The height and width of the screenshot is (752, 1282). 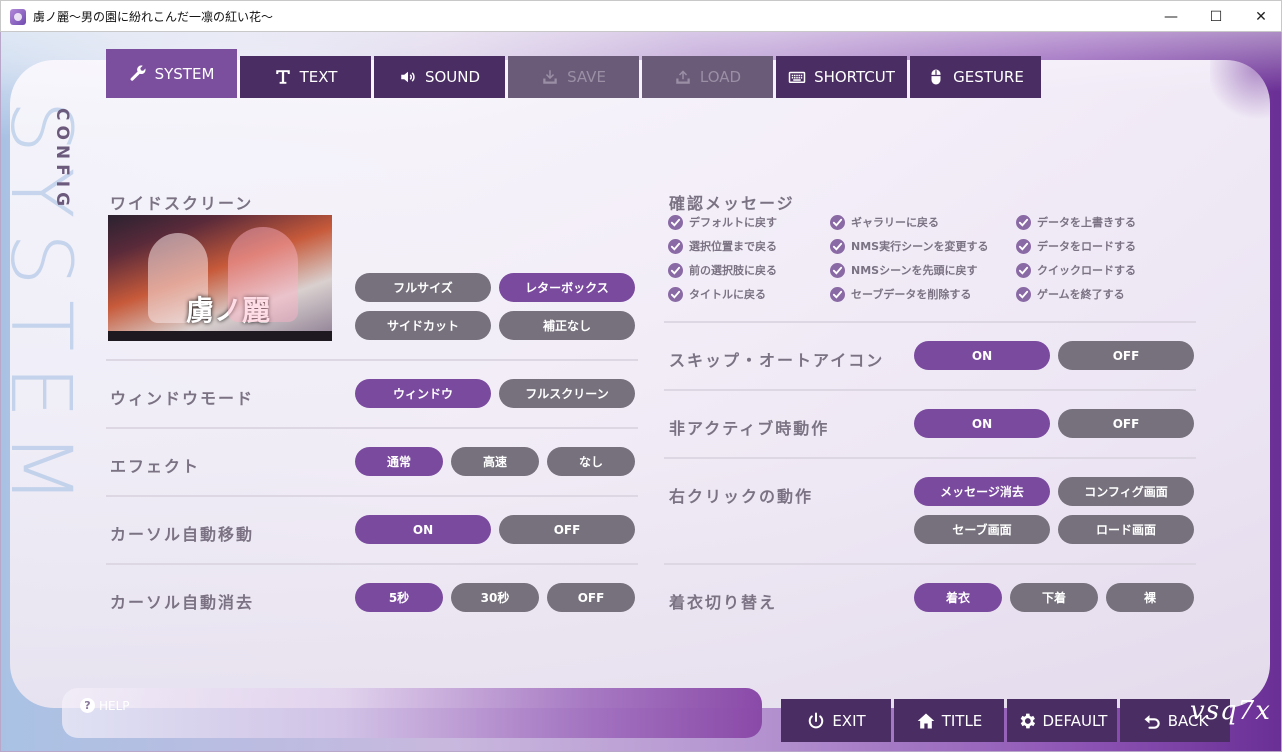 I want to click on preview-logo: 虜ノ麗, so click(x=228, y=310).